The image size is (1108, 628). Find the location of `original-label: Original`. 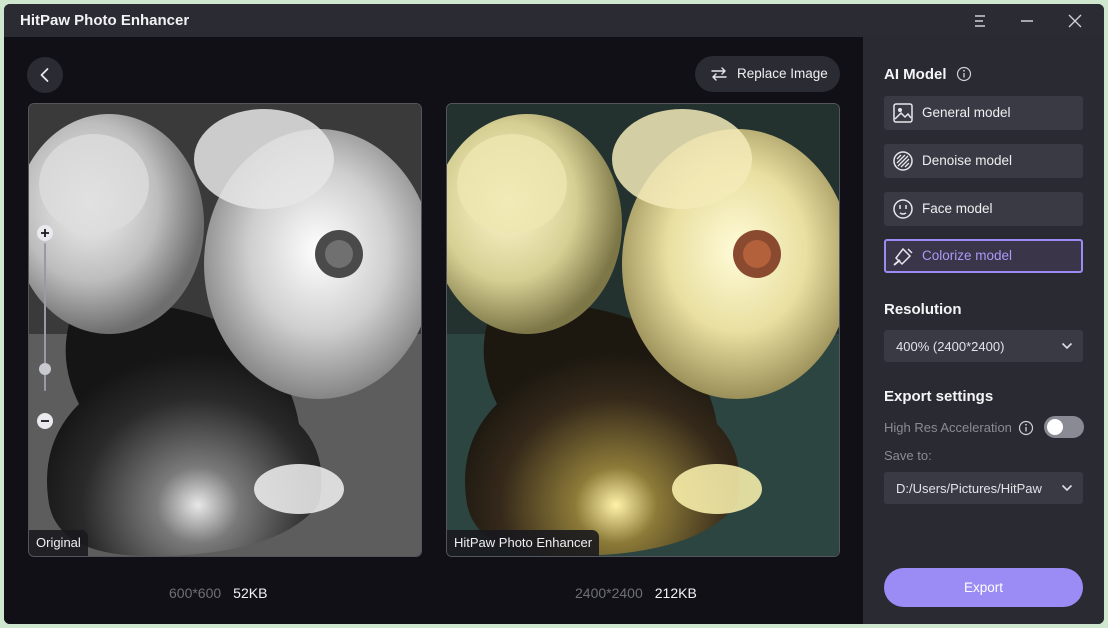

original-label: Original is located at coordinates (58, 543).